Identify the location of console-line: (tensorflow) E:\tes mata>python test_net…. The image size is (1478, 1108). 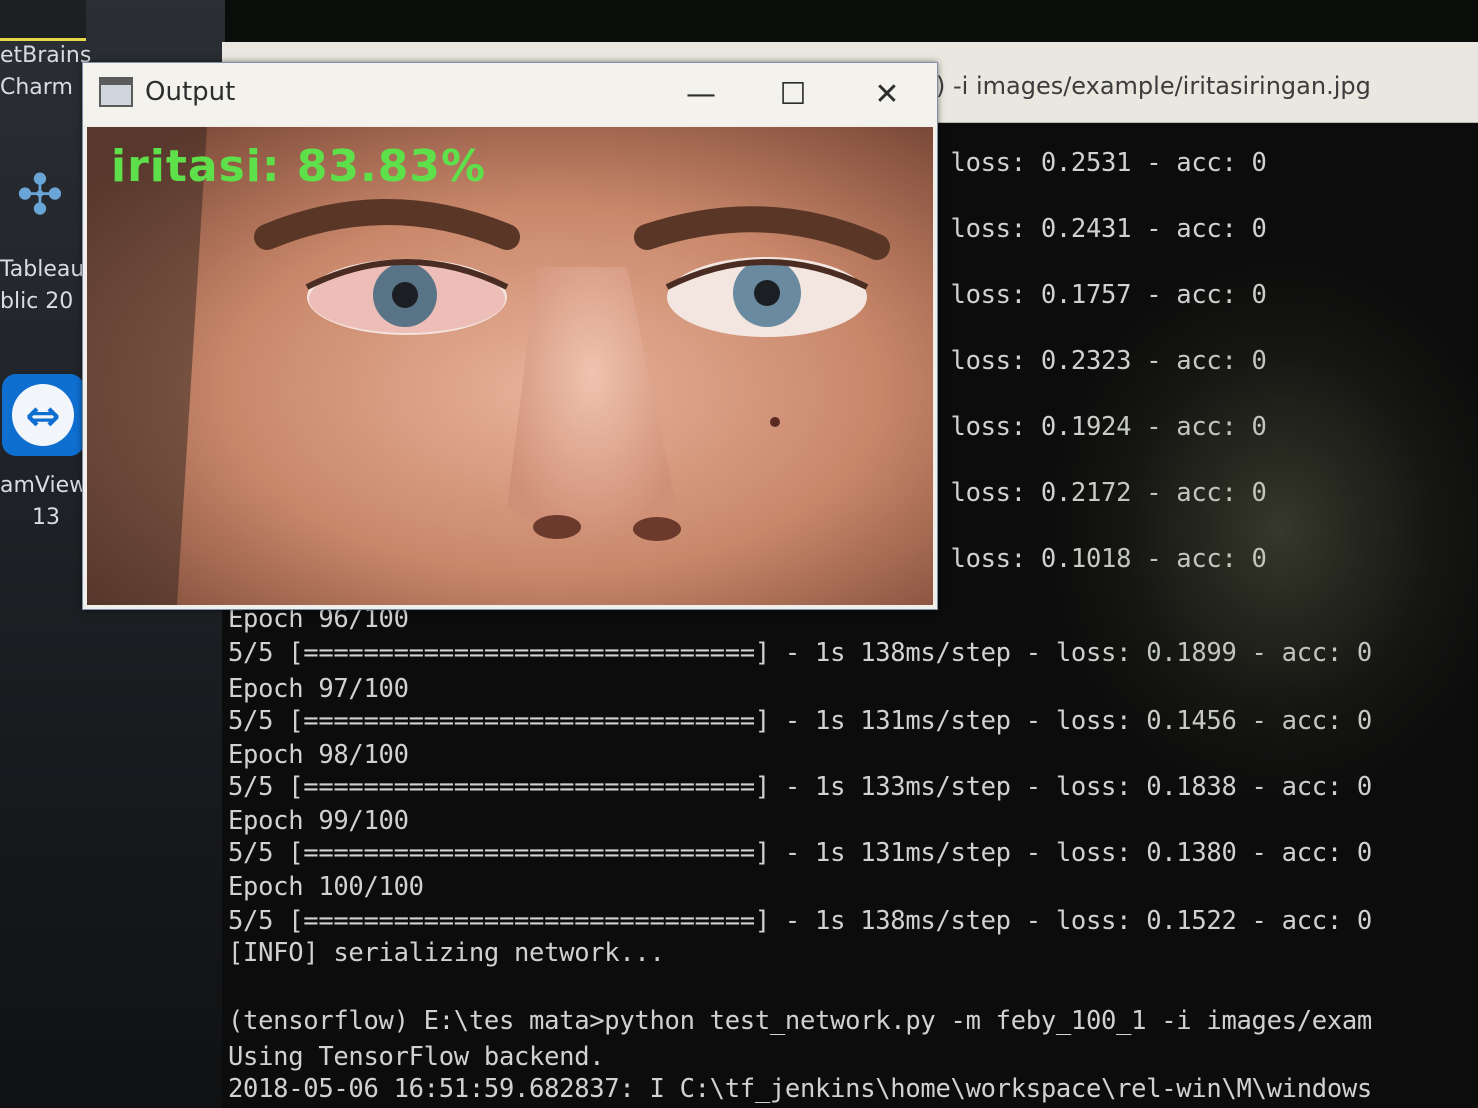
(800, 1021).